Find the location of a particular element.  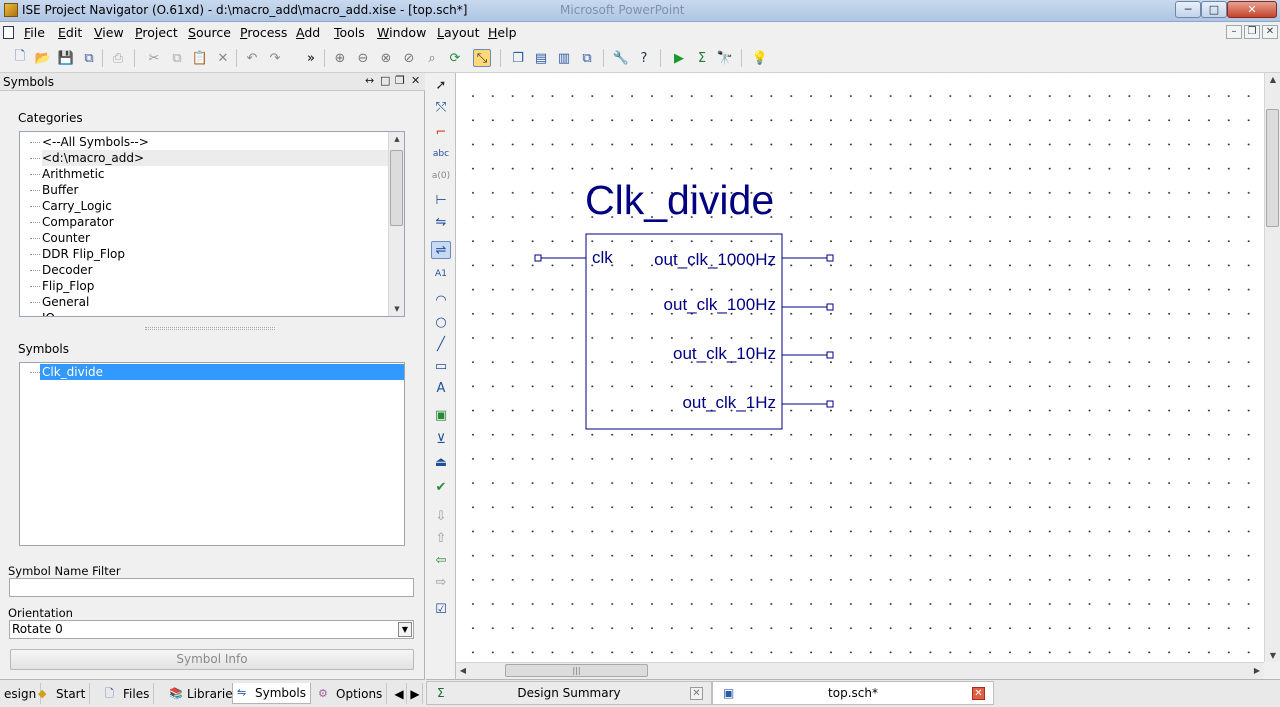

mdi-close-button: ✕ is located at coordinates (1270, 32).